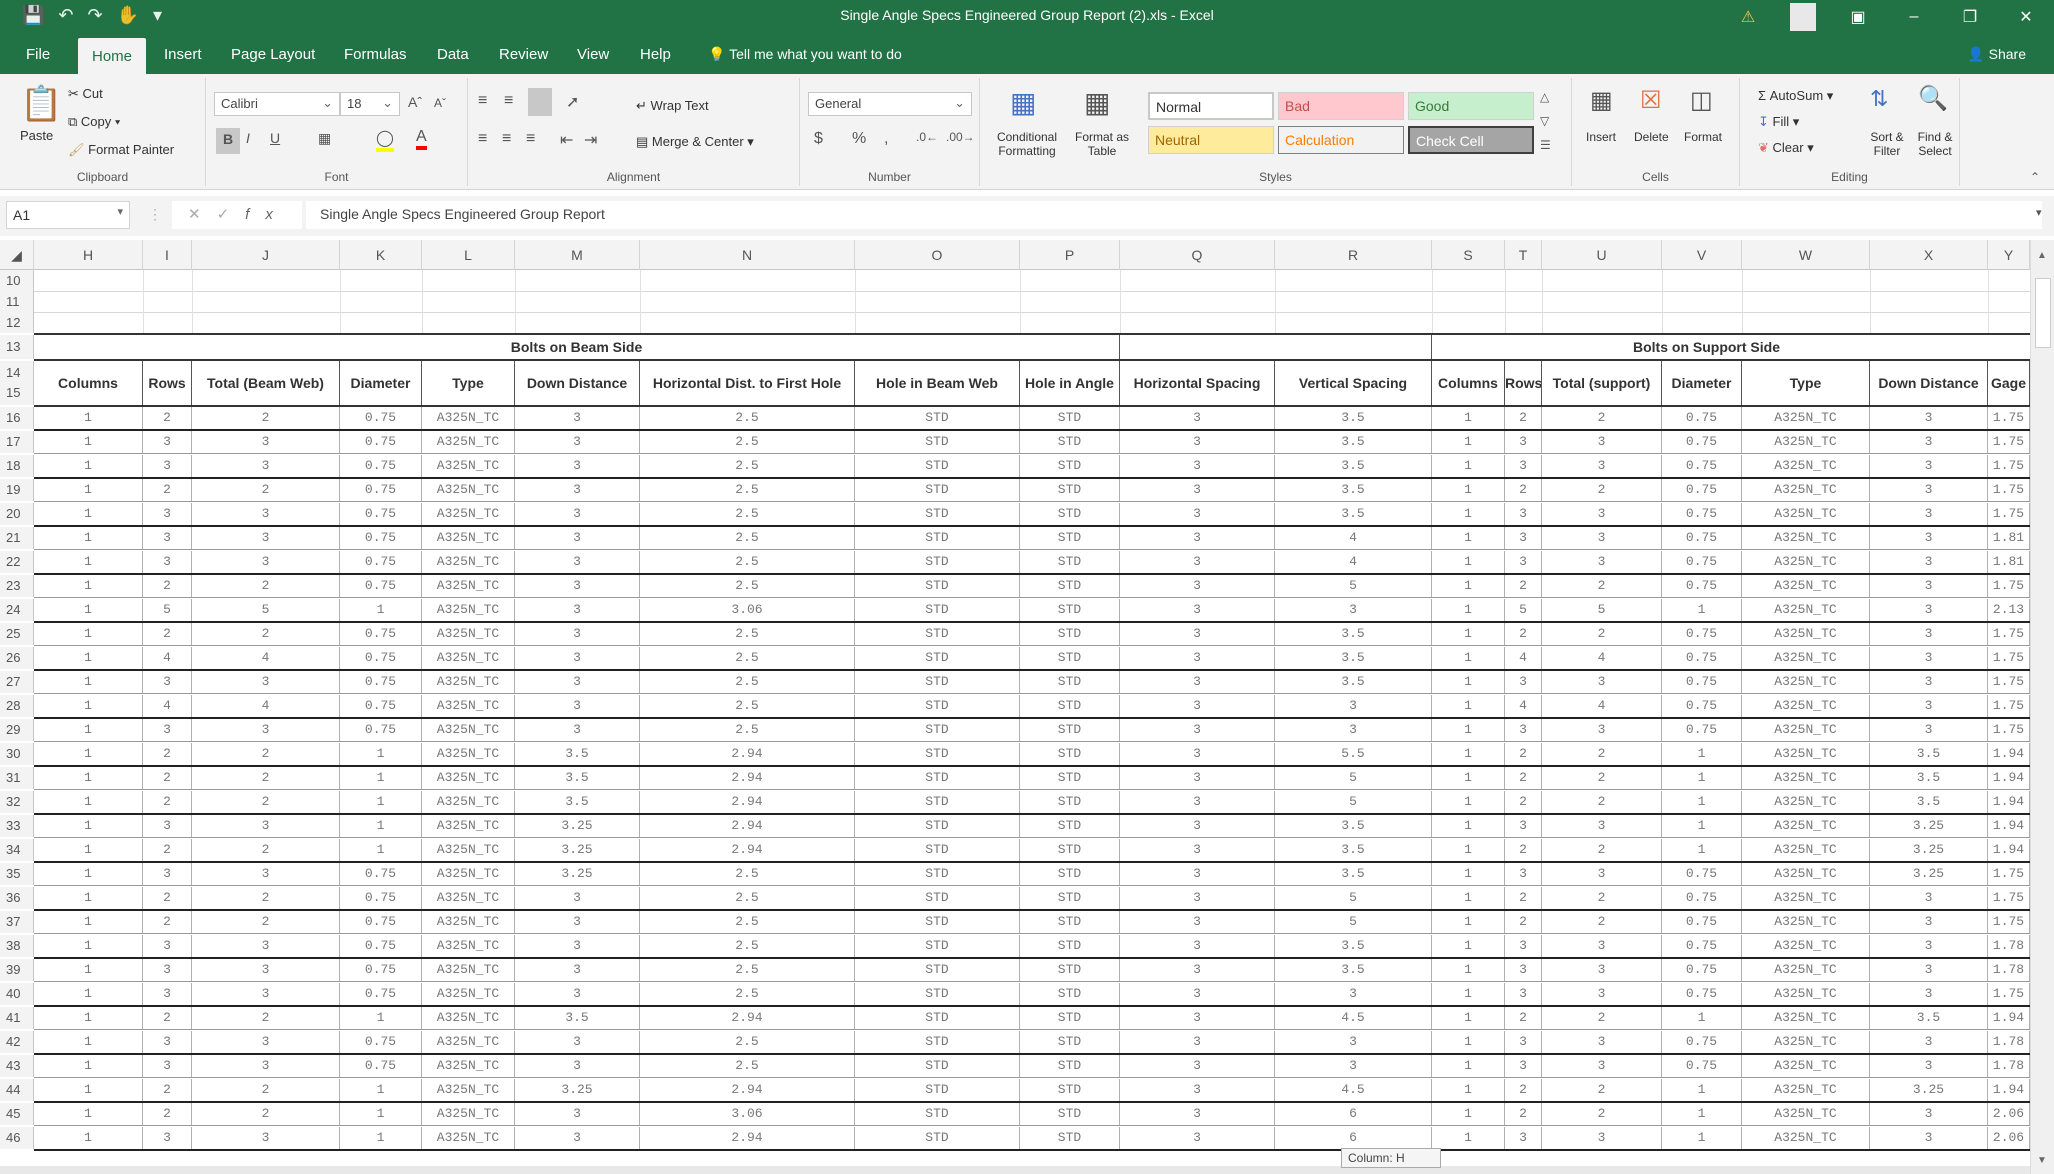 Image resolution: width=2054 pixels, height=1174 pixels. I want to click on decrease-indent-icon: ⇤, so click(566, 140).